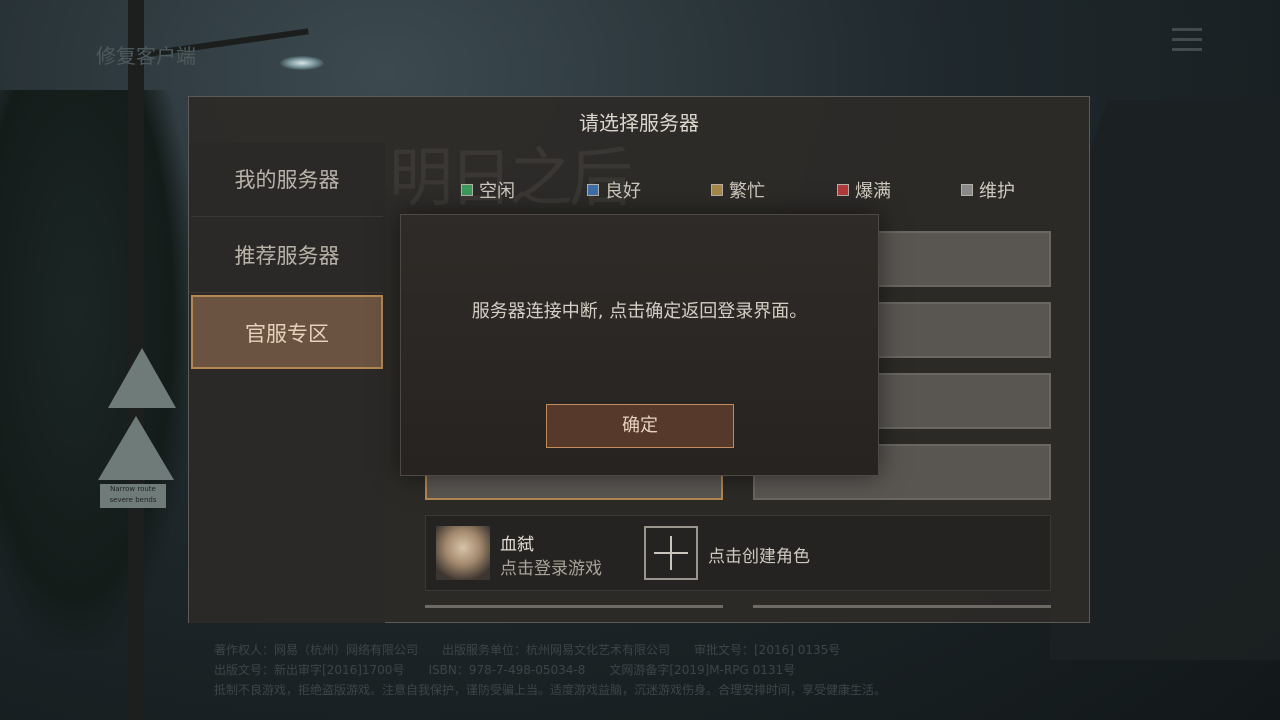 The width and height of the screenshot is (1280, 720). What do you see at coordinates (639, 345) in the screenshot?
I see `connection-lost-dialog: 服务器连接中断, 点击确定返回登录界面。 确定` at bounding box center [639, 345].